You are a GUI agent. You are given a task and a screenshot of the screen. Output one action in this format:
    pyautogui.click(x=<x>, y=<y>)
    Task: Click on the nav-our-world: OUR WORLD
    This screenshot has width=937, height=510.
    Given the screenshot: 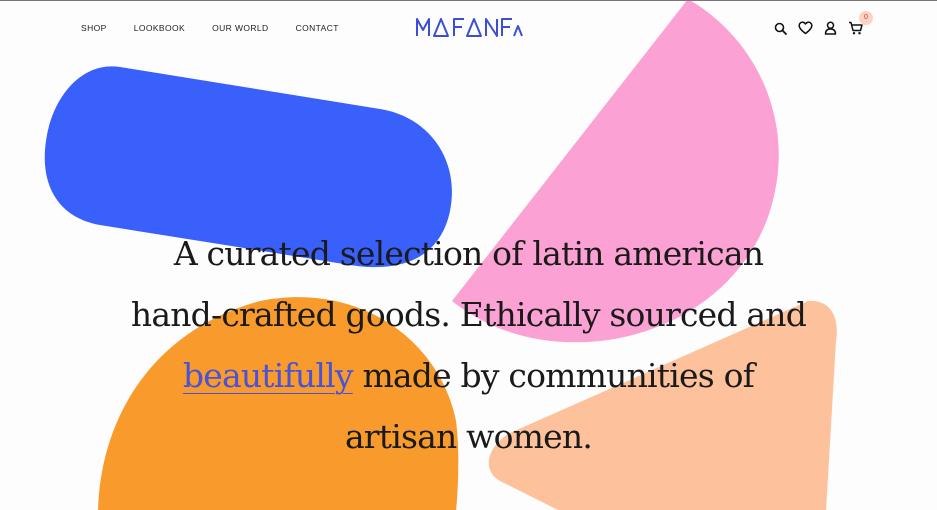 What is the action you would take?
    pyautogui.click(x=240, y=28)
    